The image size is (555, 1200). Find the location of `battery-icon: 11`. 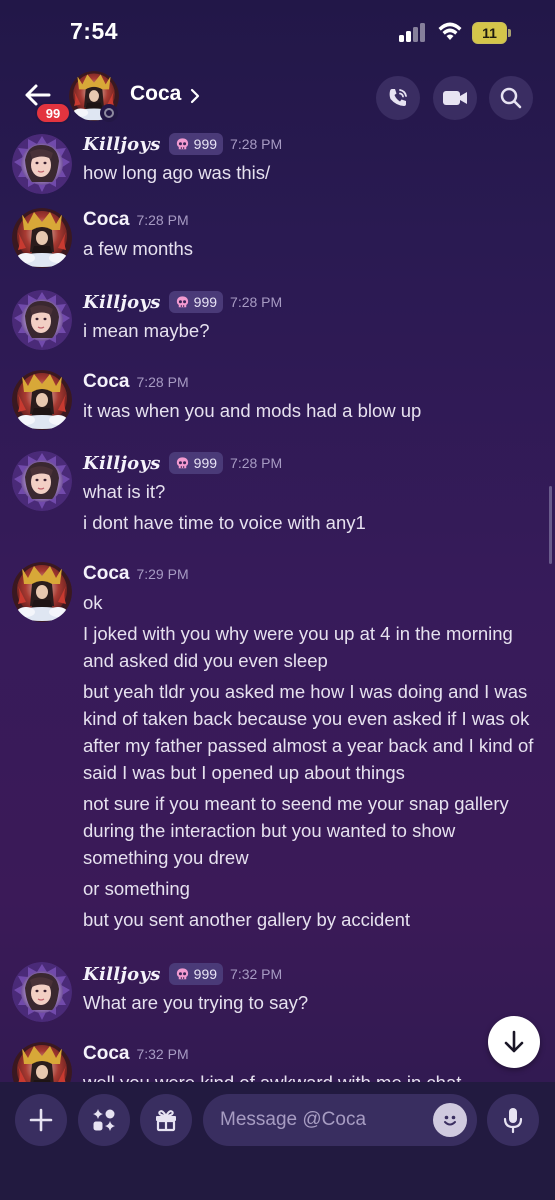

battery-icon: 11 is located at coordinates (492, 33).